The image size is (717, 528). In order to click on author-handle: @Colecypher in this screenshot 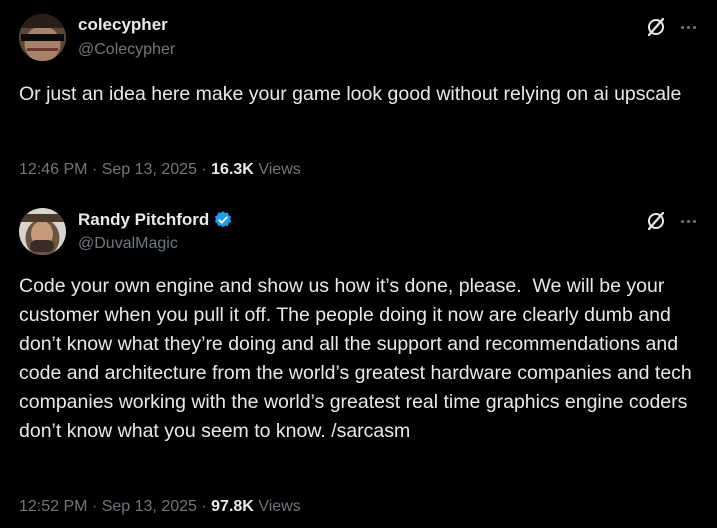, I will do `click(126, 50)`.